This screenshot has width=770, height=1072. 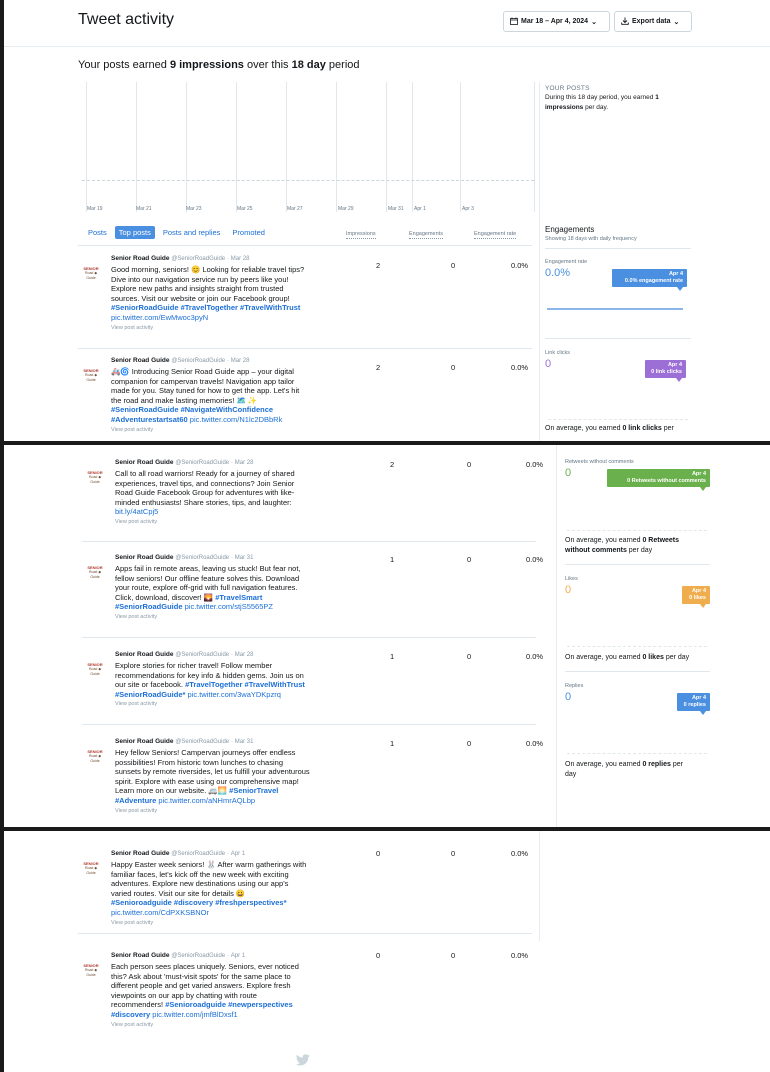 What do you see at coordinates (253, 790) in the screenshot?
I see `post-hashtags: #SeniorTravel` at bounding box center [253, 790].